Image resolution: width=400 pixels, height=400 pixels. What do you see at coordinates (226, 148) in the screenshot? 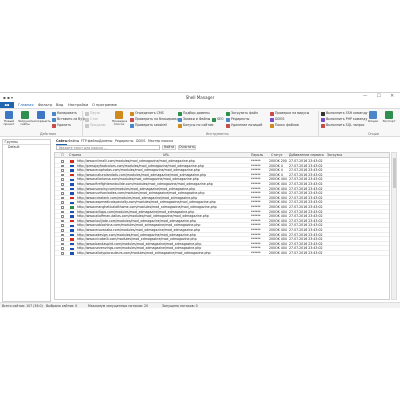
I see `search-row: Найти Очистить` at bounding box center [226, 148].